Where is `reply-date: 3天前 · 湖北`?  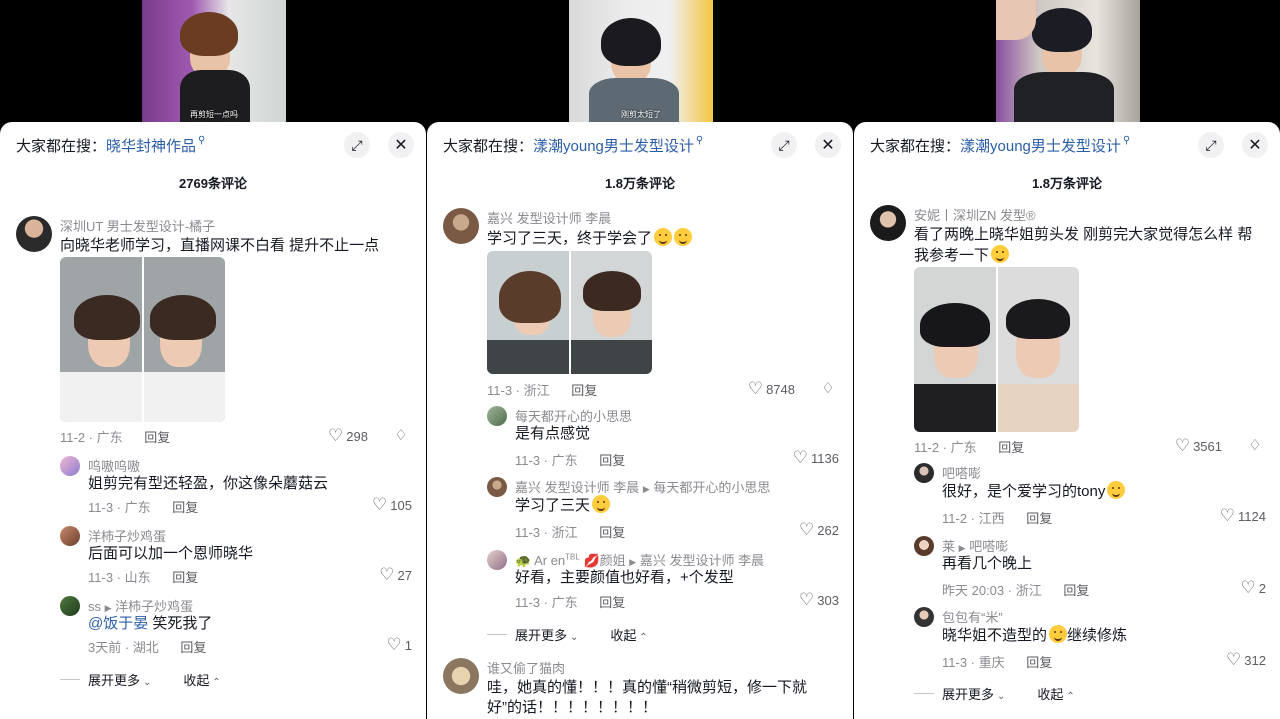 reply-date: 3天前 · 湖北 is located at coordinates (123, 647).